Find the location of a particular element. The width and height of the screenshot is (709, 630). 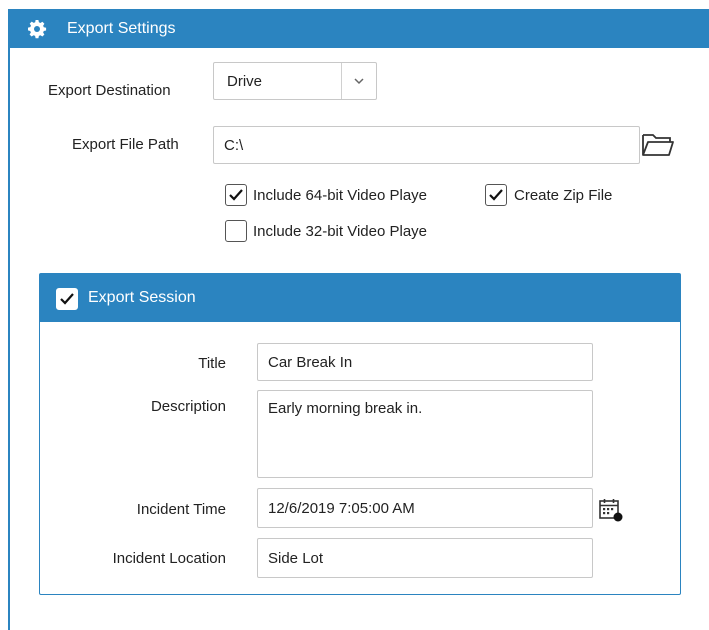

incident-location-input: Side Lot is located at coordinates (425, 558).